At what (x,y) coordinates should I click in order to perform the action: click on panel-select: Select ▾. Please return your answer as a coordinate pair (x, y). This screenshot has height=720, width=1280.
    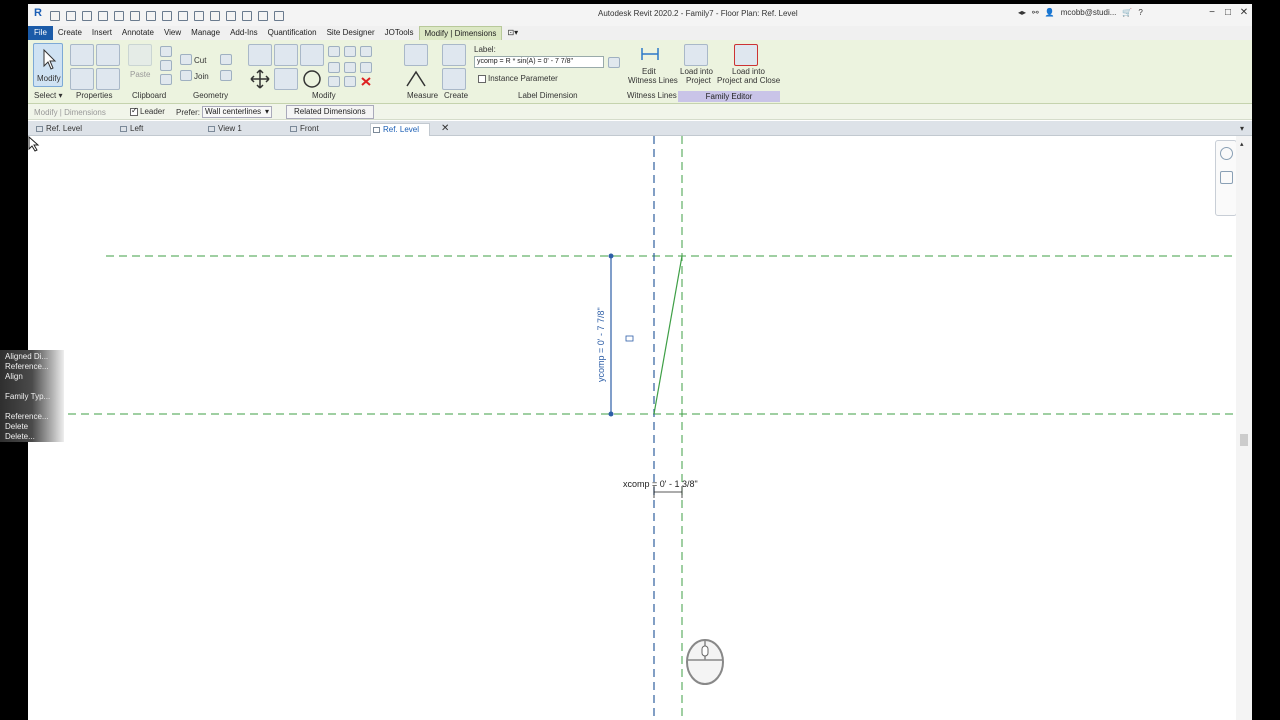
    Looking at the image, I should click on (48, 95).